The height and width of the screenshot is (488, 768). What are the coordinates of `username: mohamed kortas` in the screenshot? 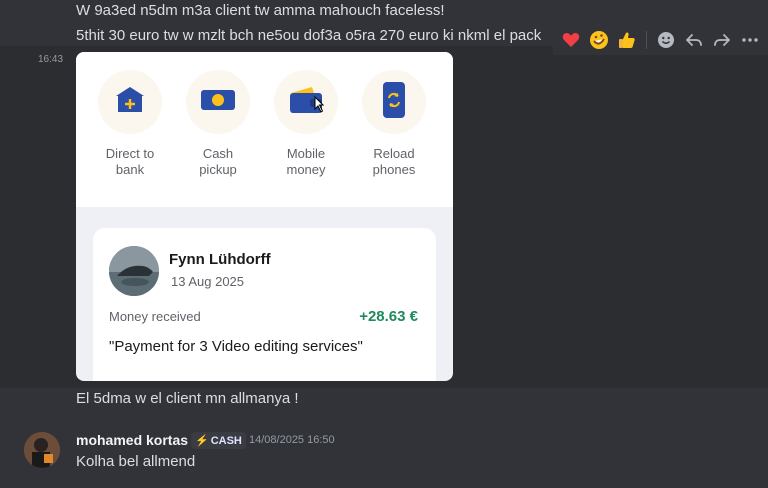 It's located at (132, 440).